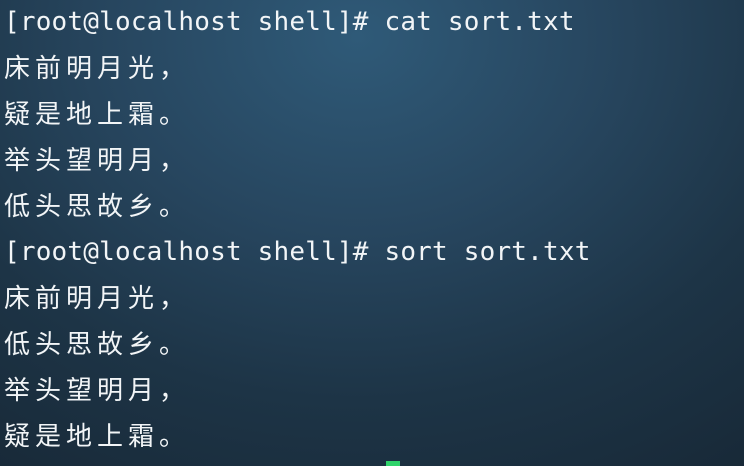 The image size is (744, 466). Describe the element at coordinates (393, 463) in the screenshot. I see `terminal-cursor` at that location.